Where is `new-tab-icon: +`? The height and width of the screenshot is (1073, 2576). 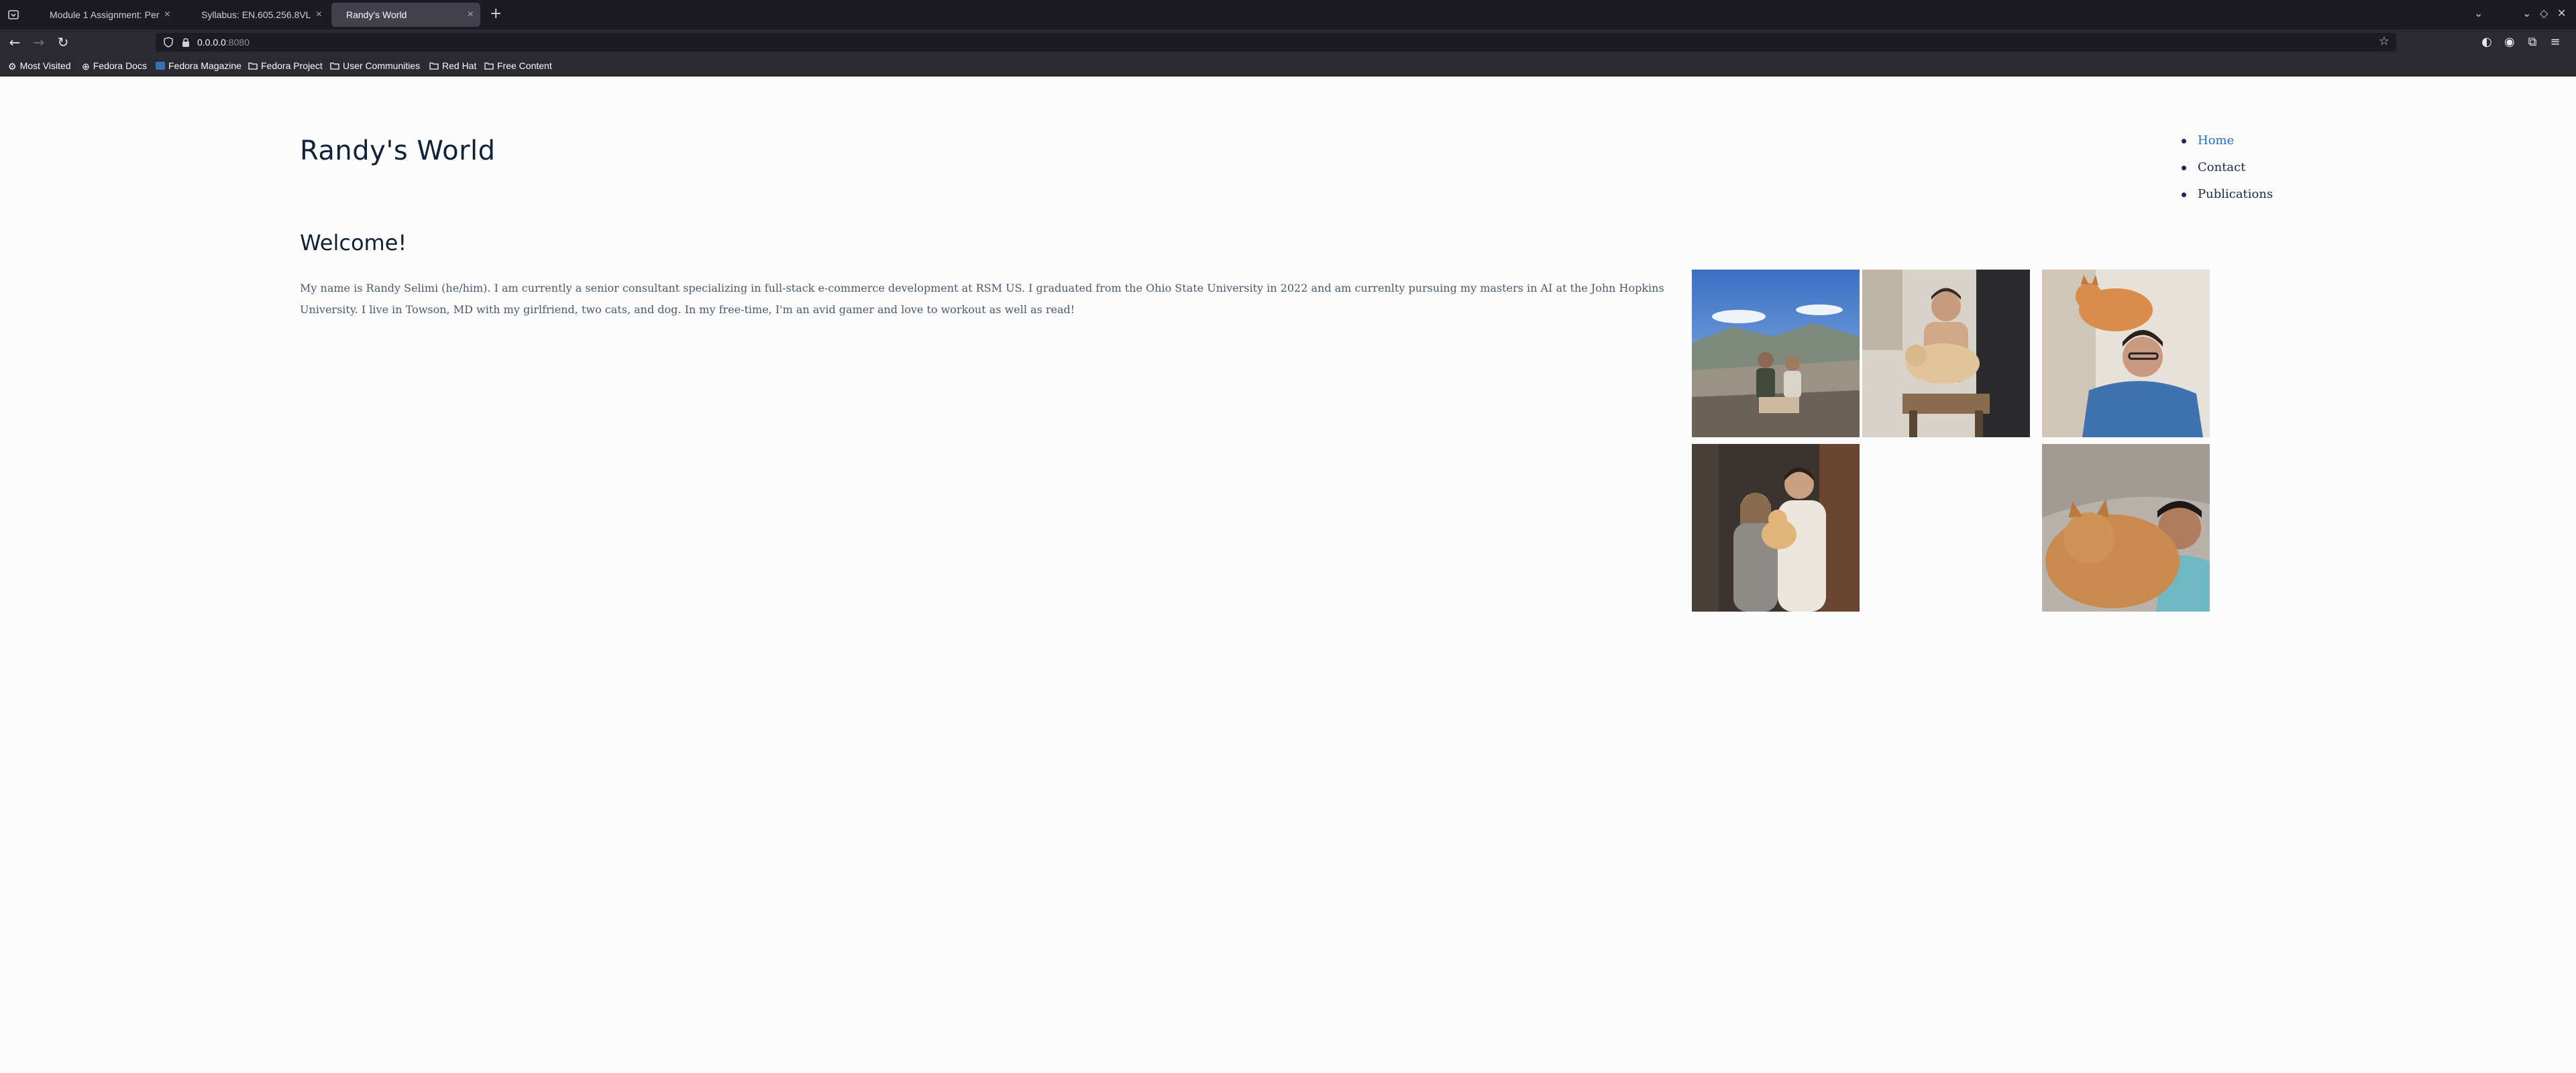
new-tab-icon: + is located at coordinates (496, 13).